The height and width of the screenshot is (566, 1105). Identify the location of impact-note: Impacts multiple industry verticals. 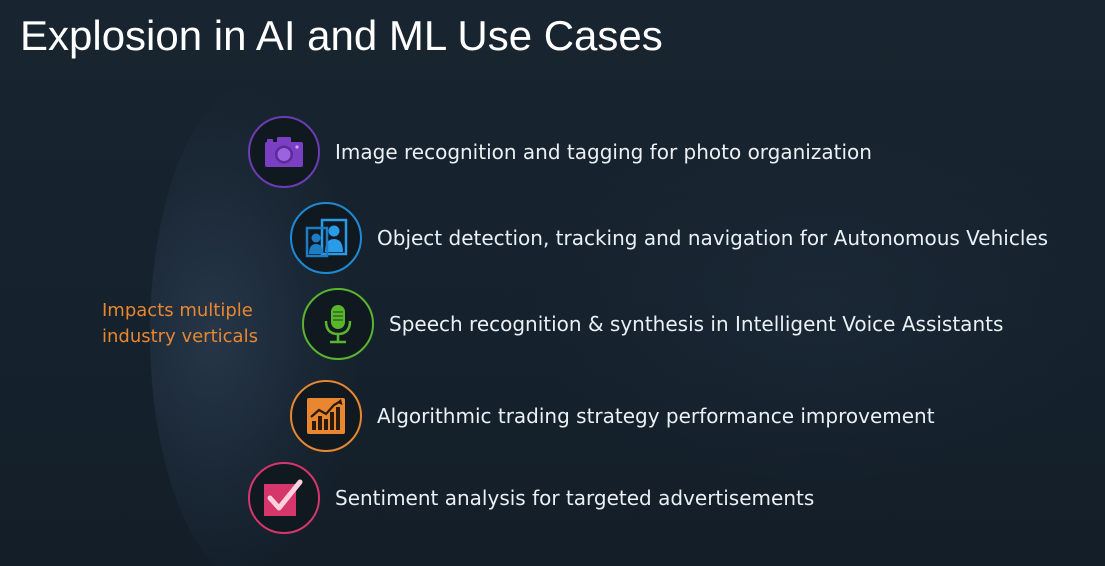
(180, 324).